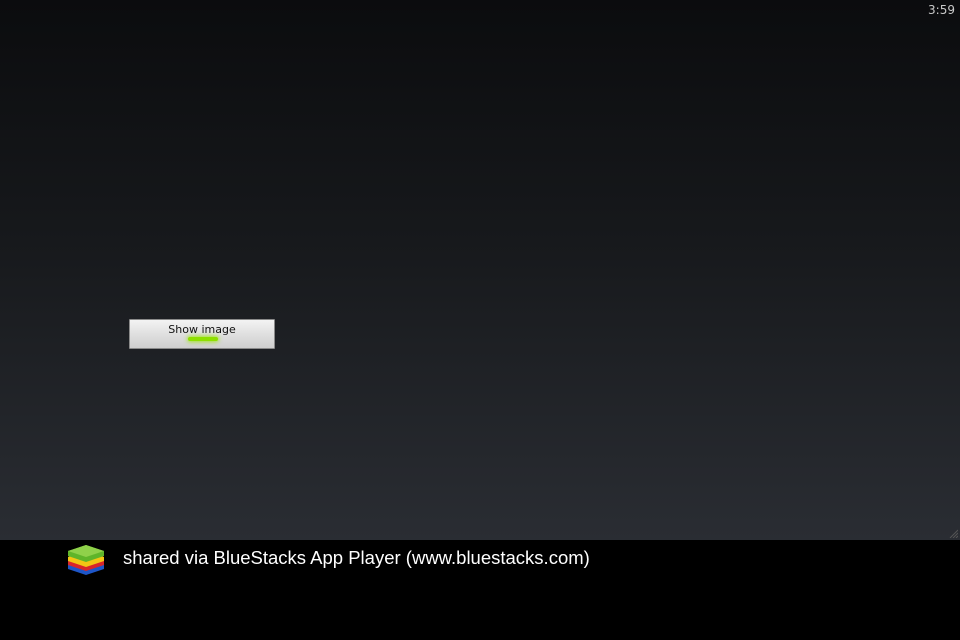 This screenshot has width=960, height=640. Describe the element at coordinates (941, 10) in the screenshot. I see `status-time: 3:59` at that location.